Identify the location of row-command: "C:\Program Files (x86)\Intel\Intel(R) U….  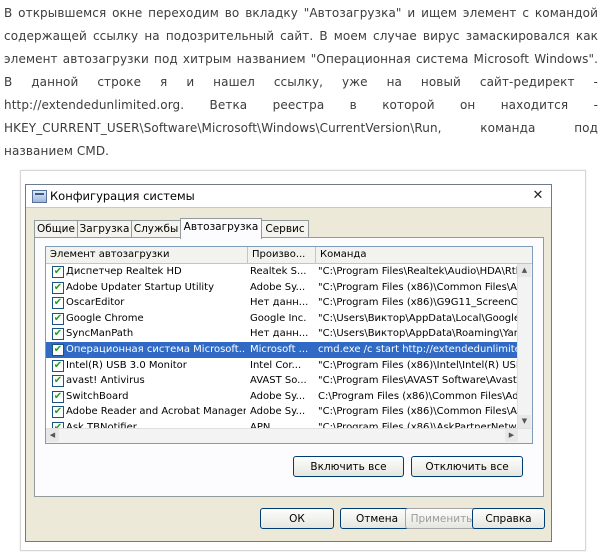
(425, 365).